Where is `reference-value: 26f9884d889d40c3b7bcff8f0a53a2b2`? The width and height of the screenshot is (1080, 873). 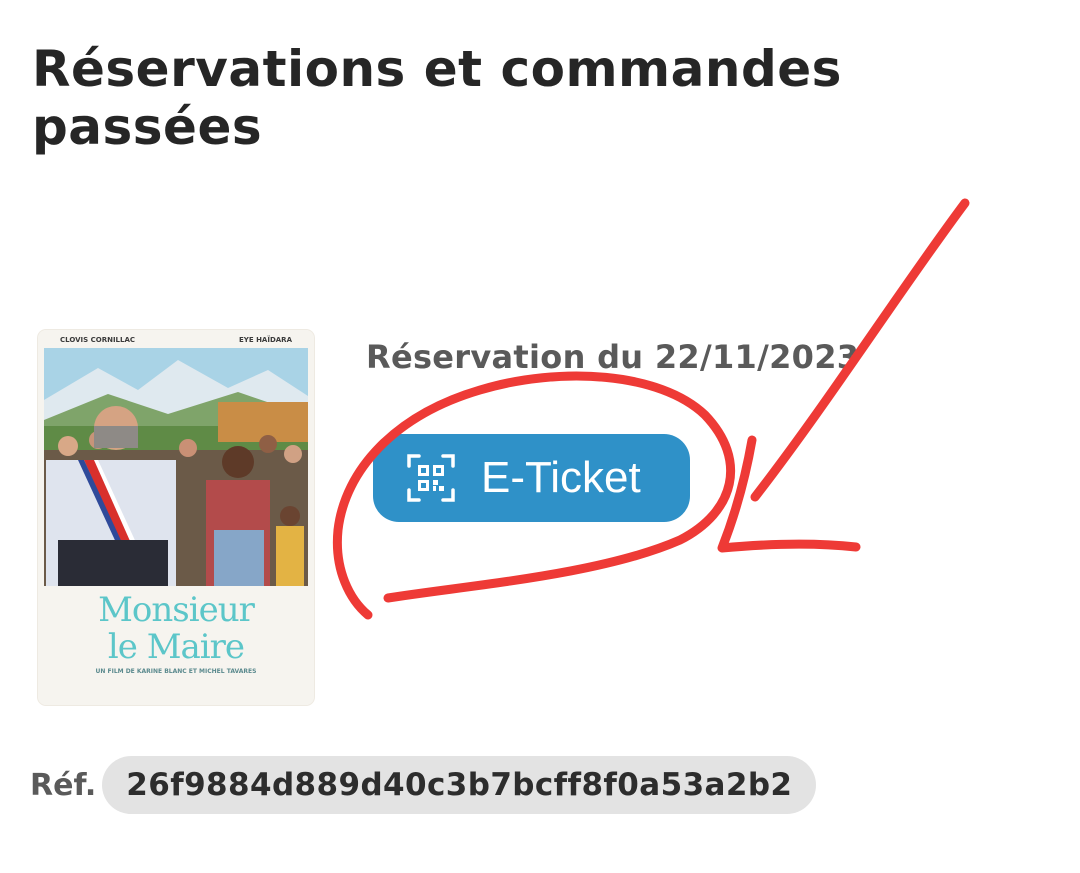 reference-value: 26f9884d889d40c3b7bcff8f0a53a2b2 is located at coordinates (459, 785).